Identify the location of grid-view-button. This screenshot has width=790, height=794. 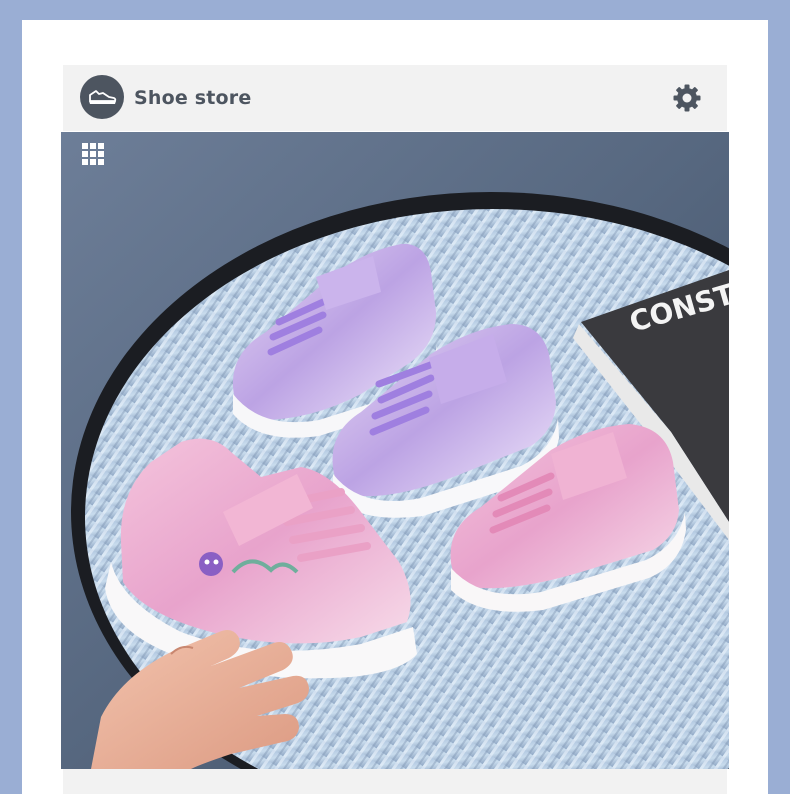
(93, 154).